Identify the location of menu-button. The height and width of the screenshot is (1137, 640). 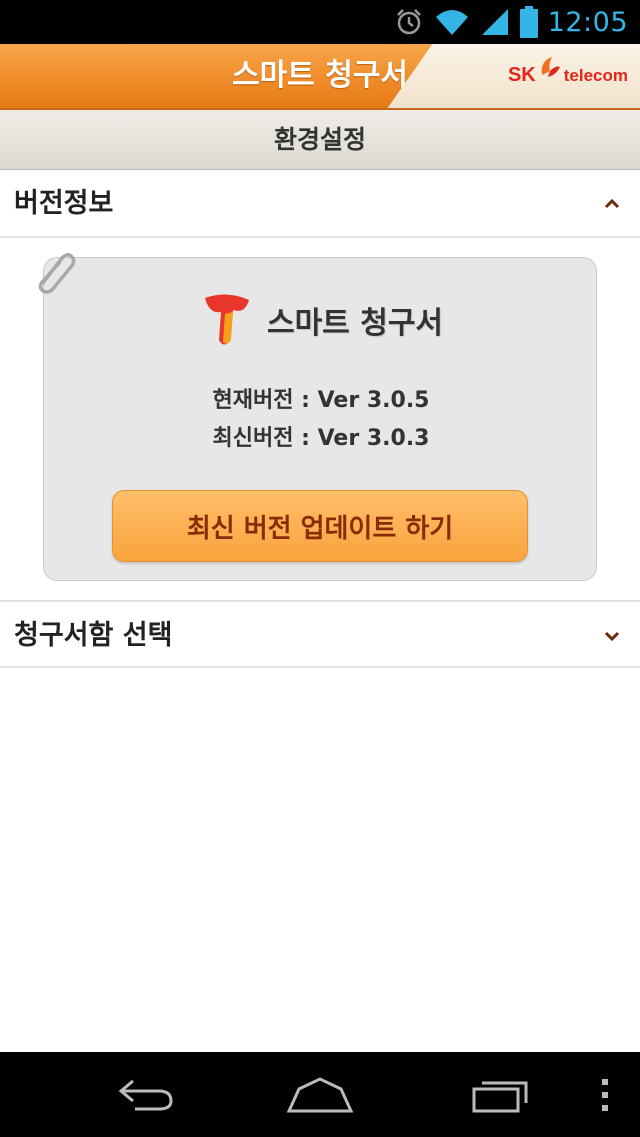
(605, 1094).